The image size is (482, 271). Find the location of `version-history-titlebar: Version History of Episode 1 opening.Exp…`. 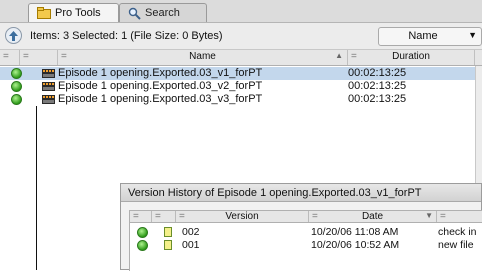

version-history-titlebar: Version History of Episode 1 opening.Exp… is located at coordinates (301, 193).